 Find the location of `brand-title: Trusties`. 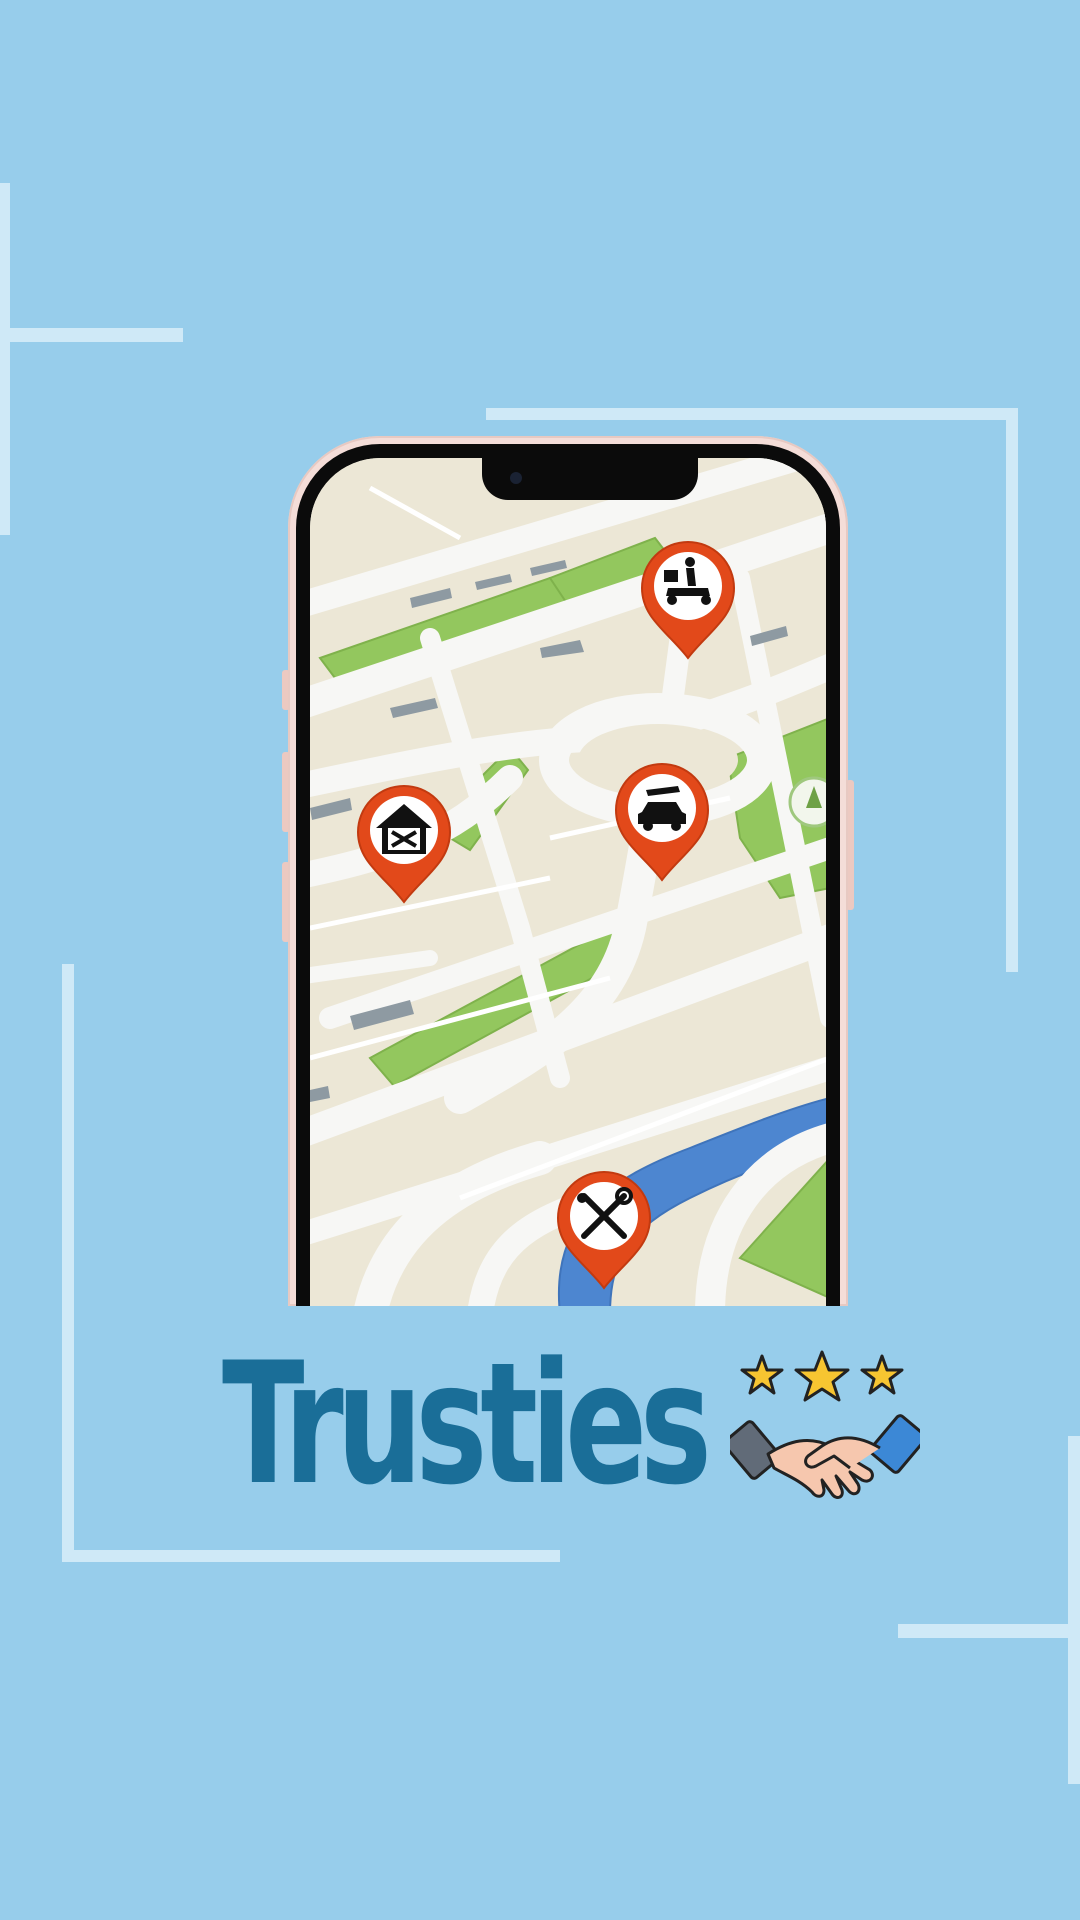

brand-title: Trusties is located at coordinates (467, 1424).